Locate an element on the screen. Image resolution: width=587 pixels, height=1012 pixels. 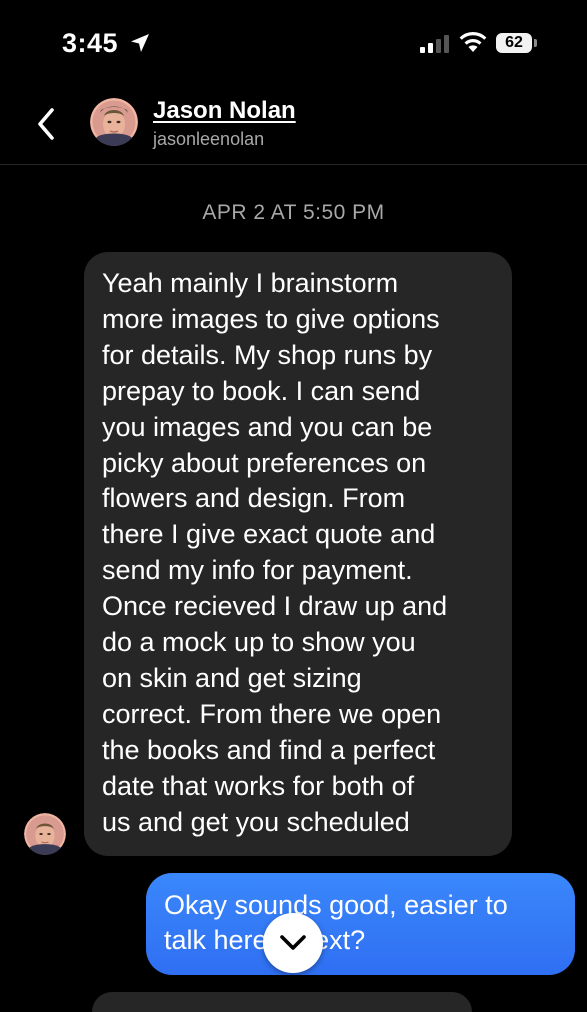
next-message-bubble is located at coordinates (282, 1002).